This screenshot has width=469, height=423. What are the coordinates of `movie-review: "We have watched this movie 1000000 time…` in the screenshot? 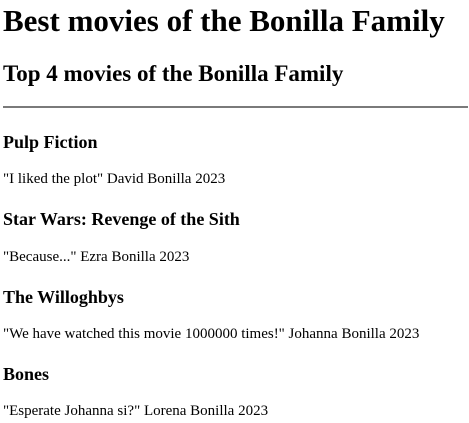 It's located at (211, 334).